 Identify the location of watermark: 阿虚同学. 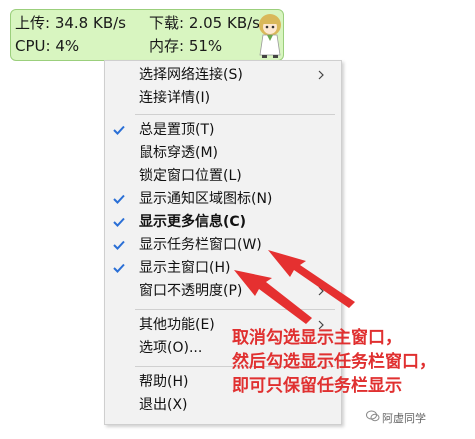
(404, 418).